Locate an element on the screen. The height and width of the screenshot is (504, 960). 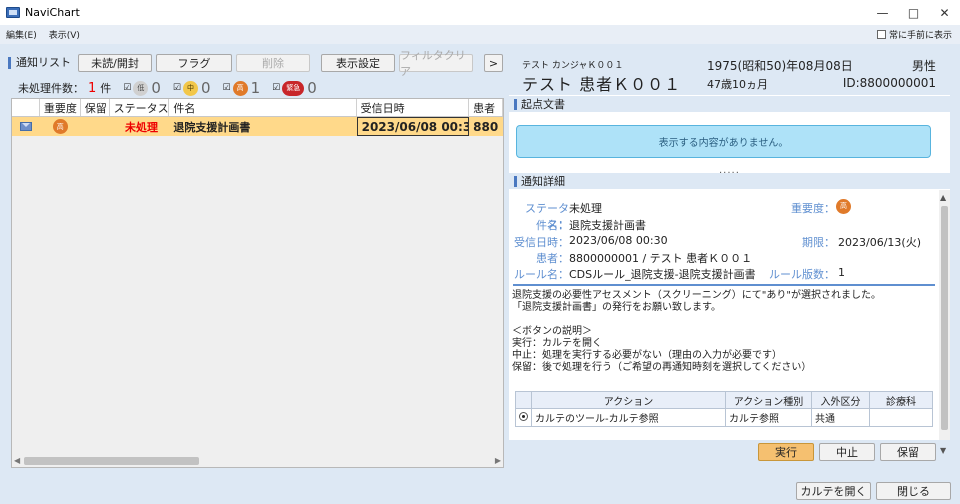
action-inout-cell: 共通 is located at coordinates (840, 417).